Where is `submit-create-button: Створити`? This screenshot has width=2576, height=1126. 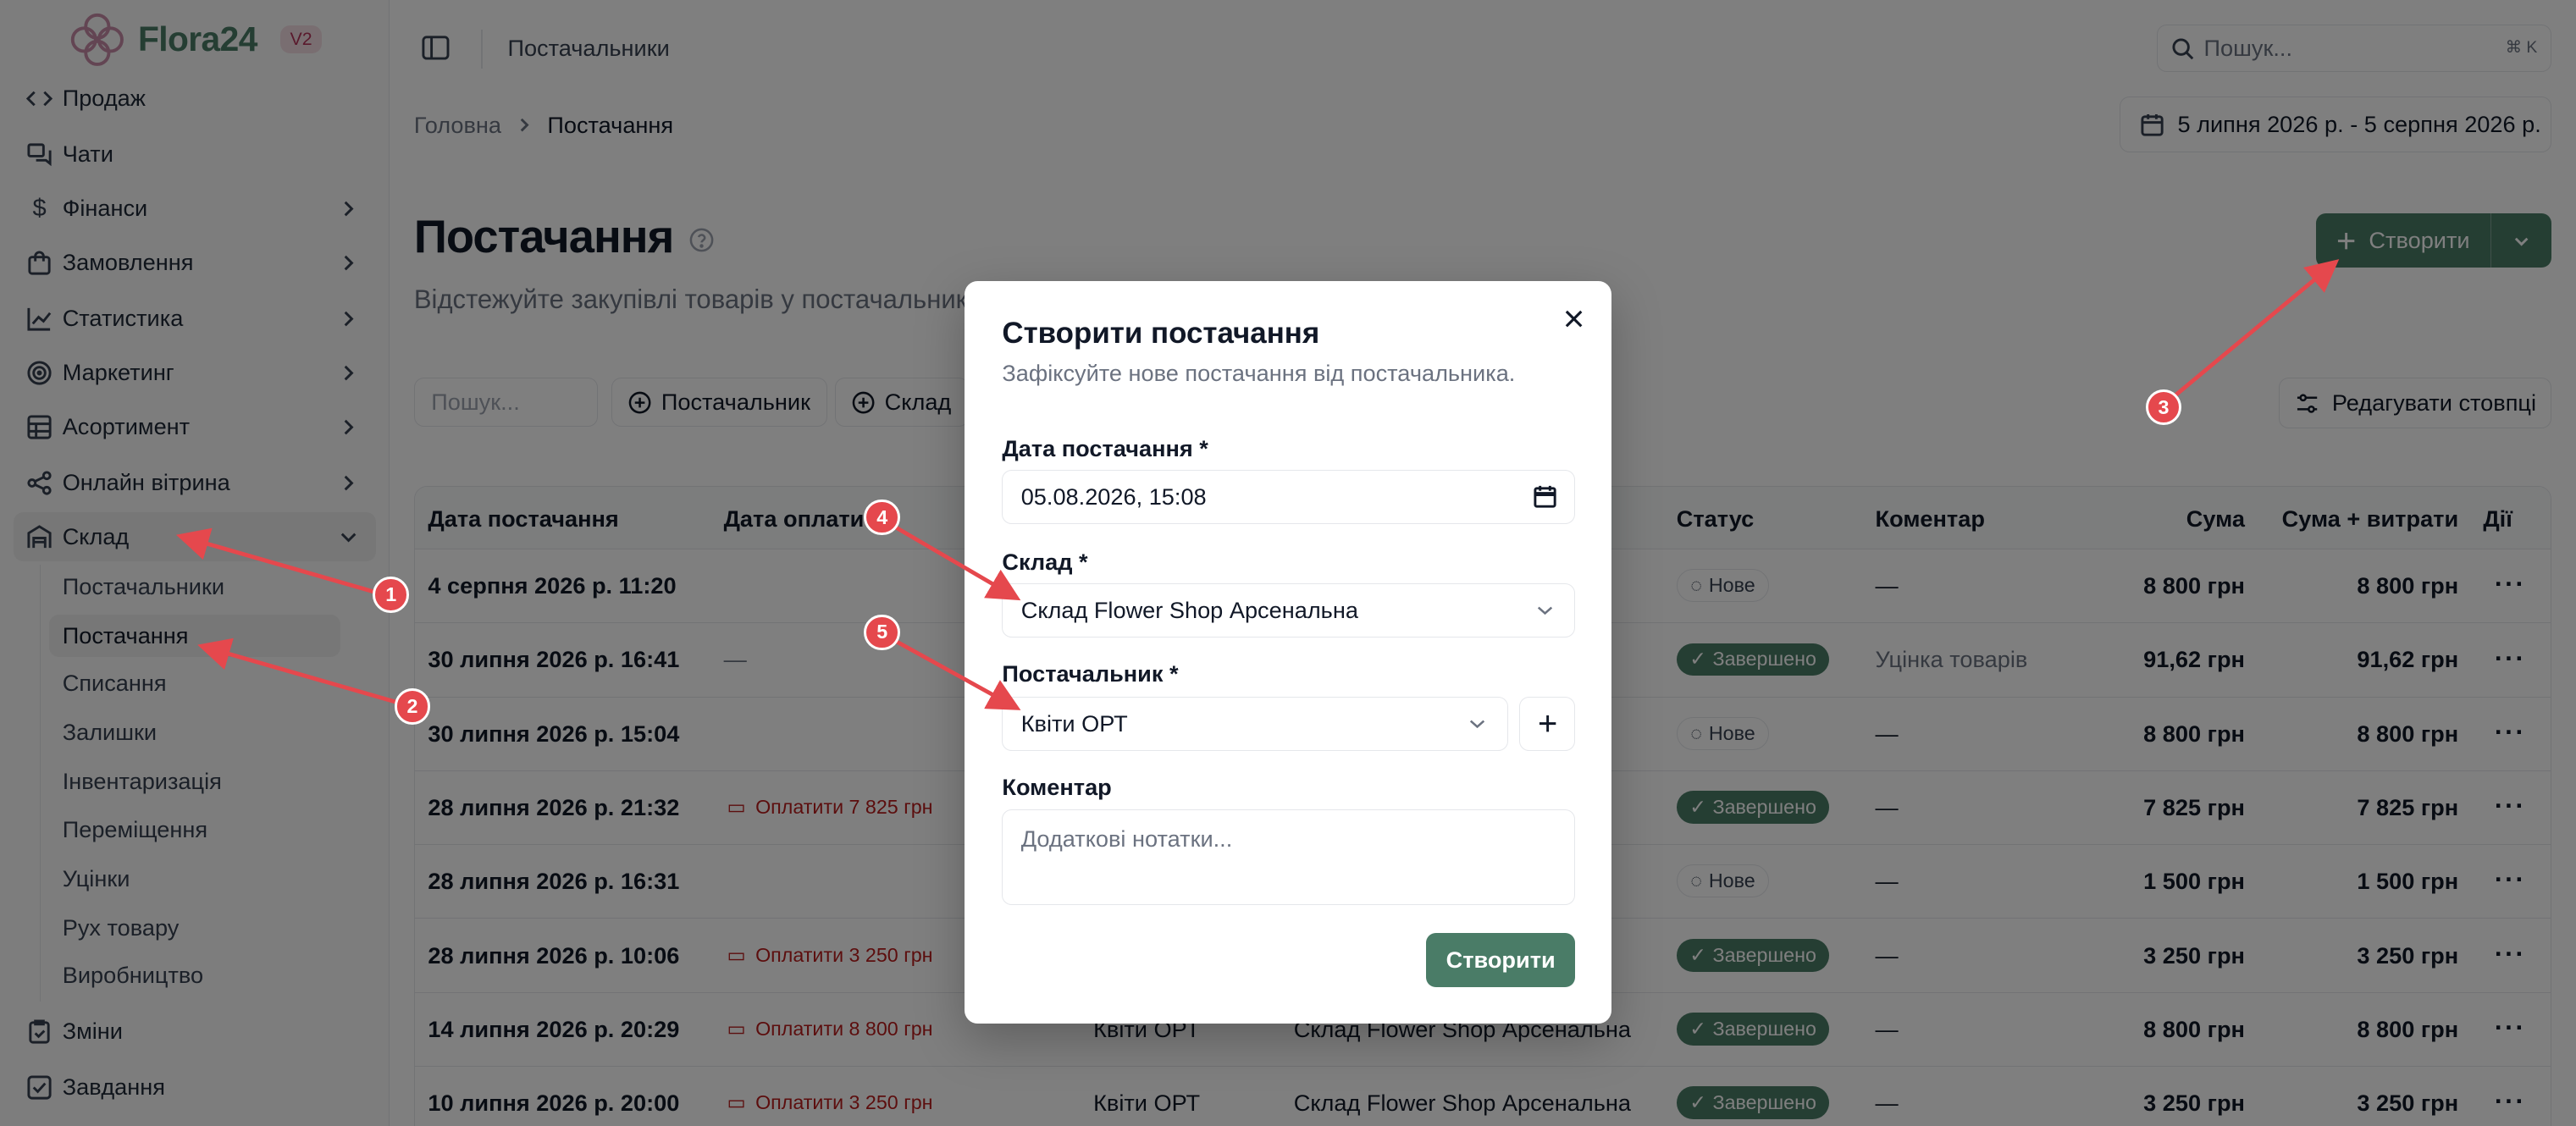
submit-create-button: Створити is located at coordinates (1500, 959).